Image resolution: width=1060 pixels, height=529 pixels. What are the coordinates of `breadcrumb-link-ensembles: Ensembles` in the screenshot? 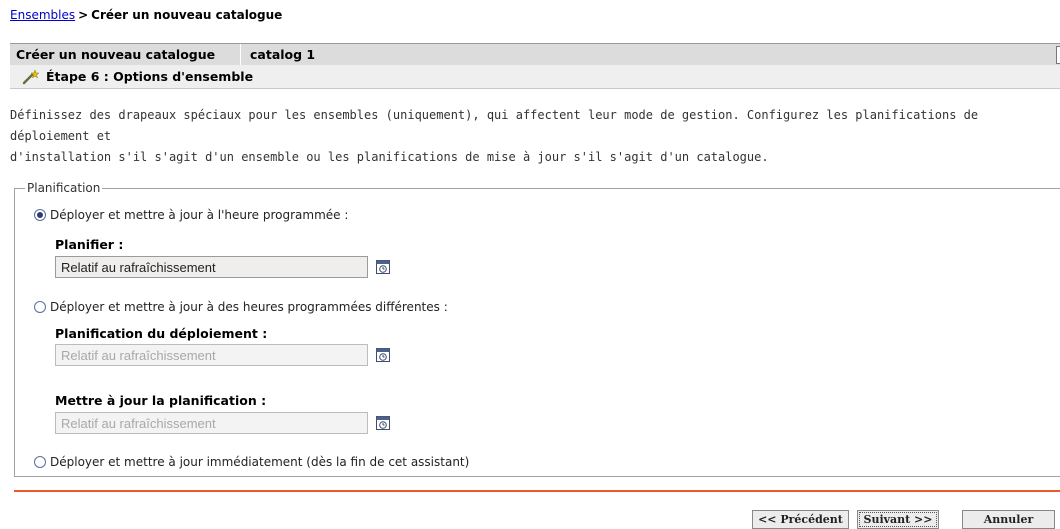 It's located at (42, 15).